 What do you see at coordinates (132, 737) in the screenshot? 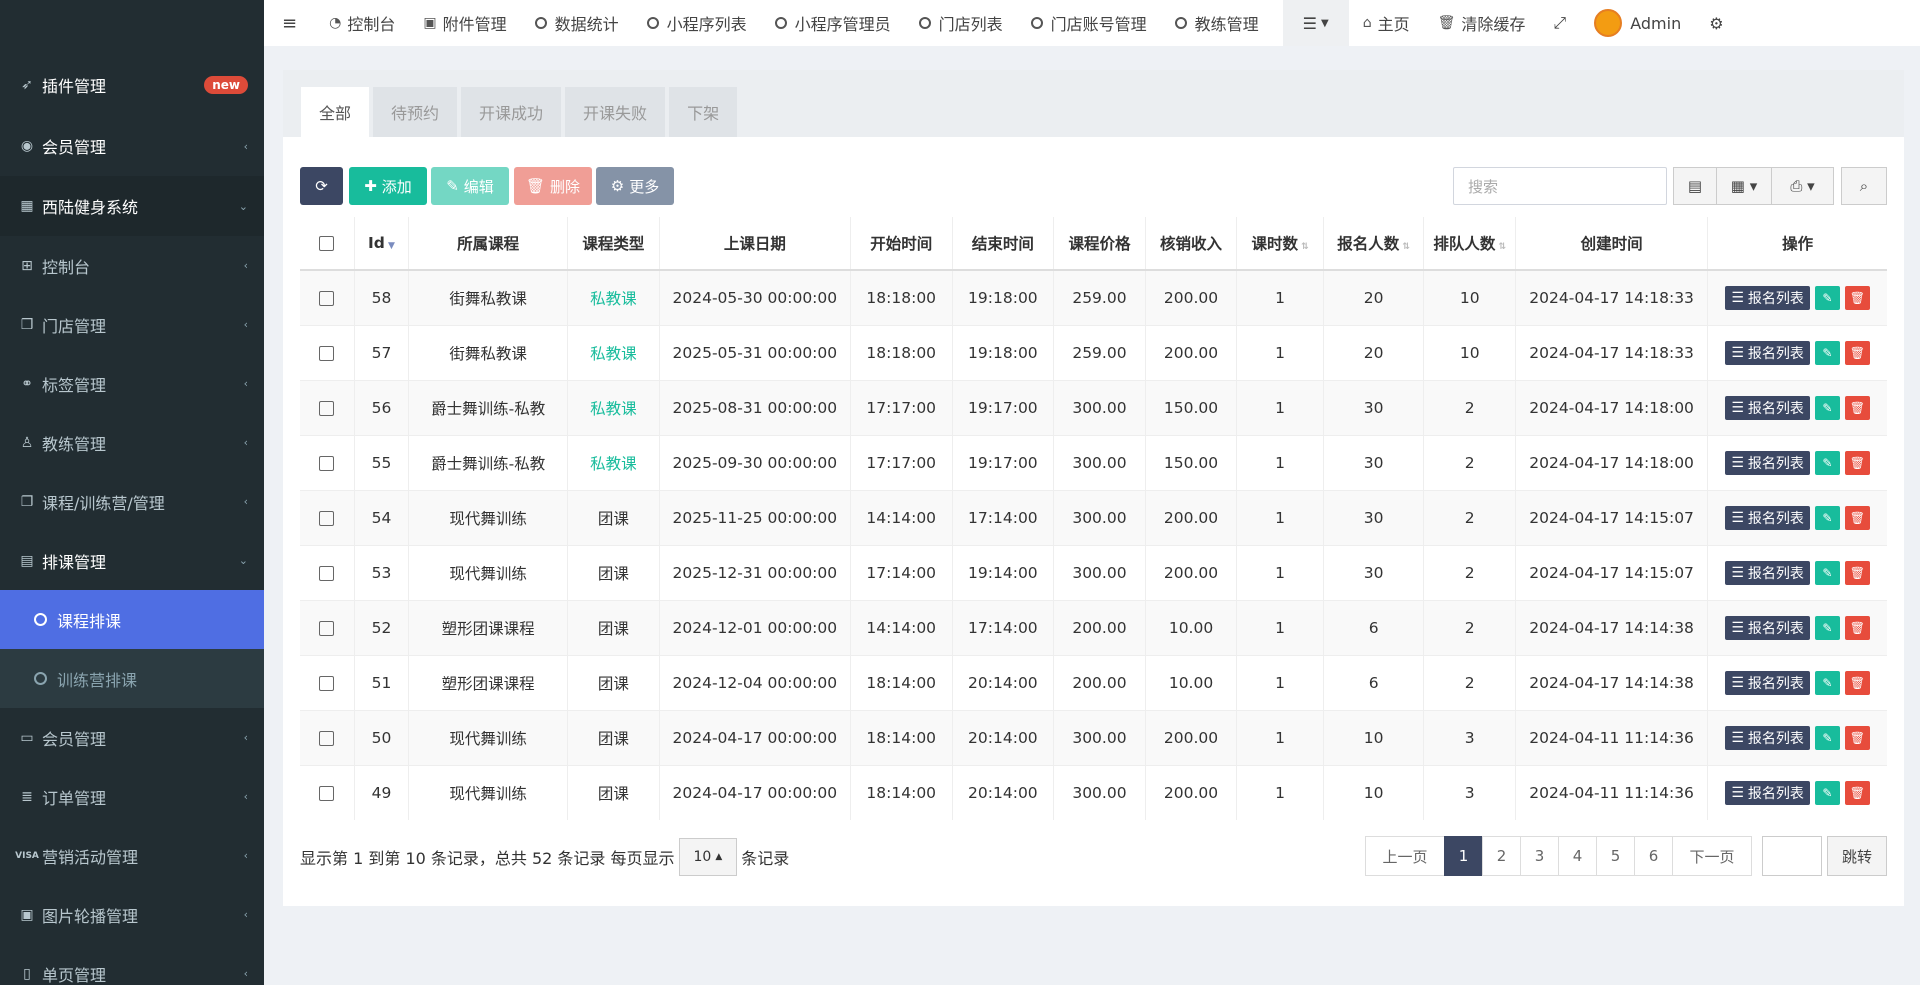
I see `sidebar-item-members-2: ▭ 会员管理 ‹` at bounding box center [132, 737].